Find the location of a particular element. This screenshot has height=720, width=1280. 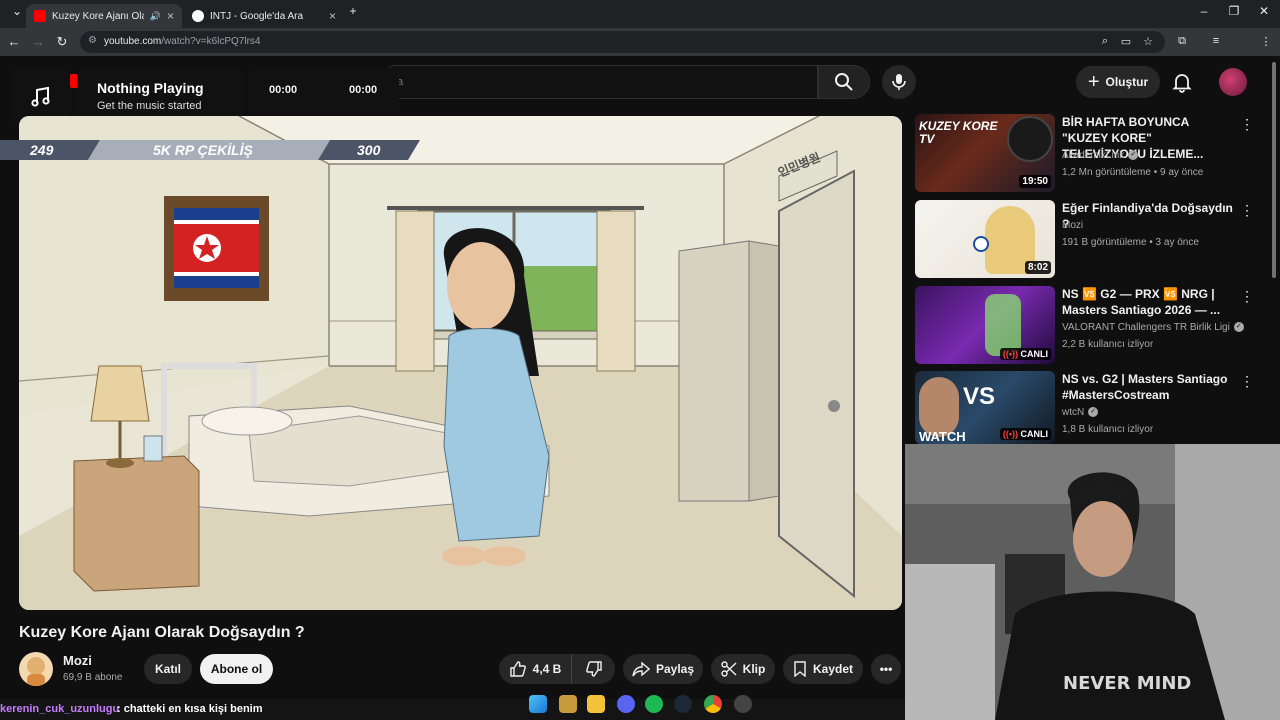

recommendation-title: Eğer Finlandiya'da Doğsaydın ? is located at coordinates (1147, 216).